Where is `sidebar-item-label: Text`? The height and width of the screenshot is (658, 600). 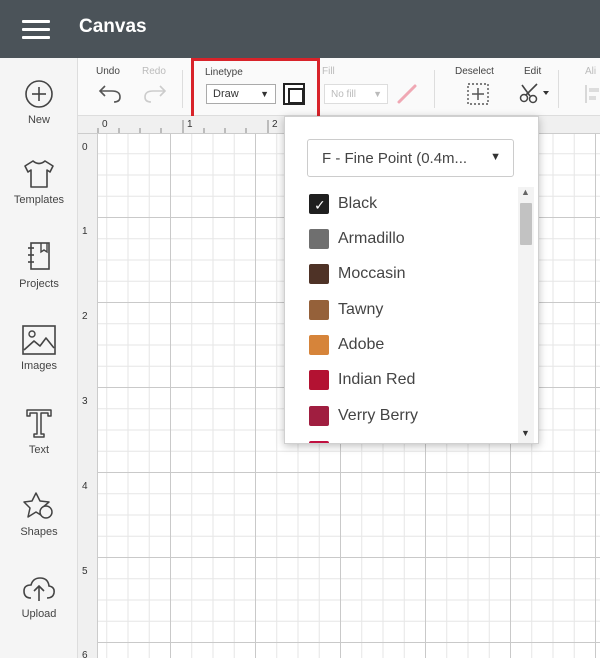
sidebar-item-label: Text is located at coordinates (39, 450).